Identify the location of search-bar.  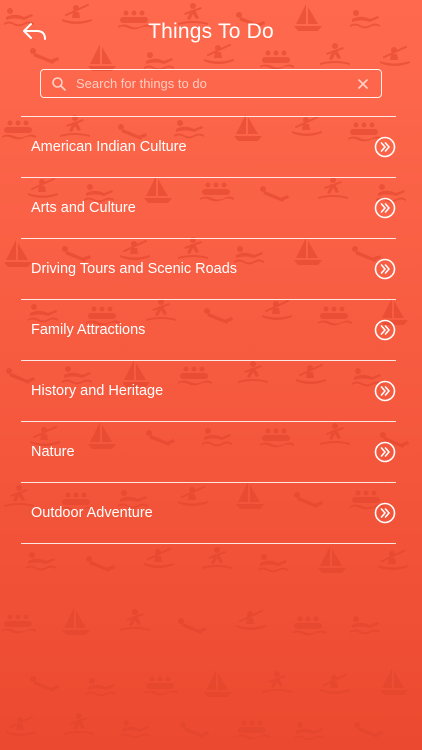
(211, 83).